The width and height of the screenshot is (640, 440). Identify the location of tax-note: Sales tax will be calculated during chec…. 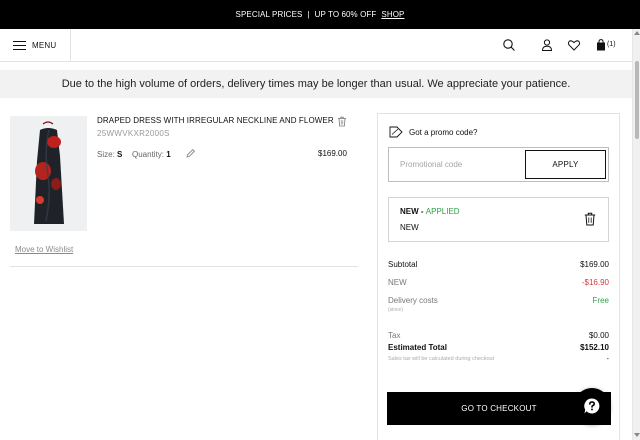
(441, 359).